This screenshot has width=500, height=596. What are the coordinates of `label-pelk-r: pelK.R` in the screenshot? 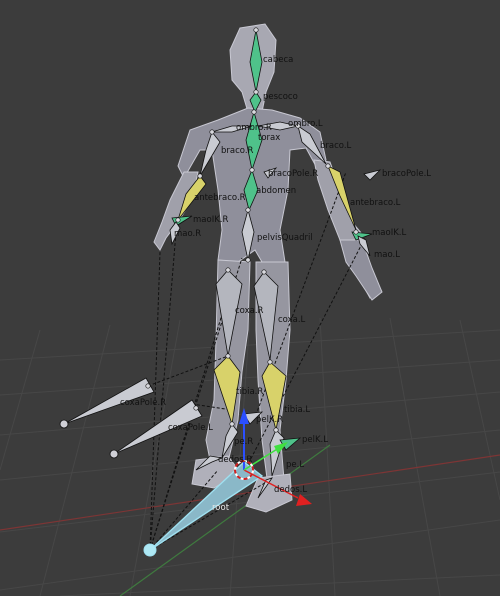 It's located at (269, 420).